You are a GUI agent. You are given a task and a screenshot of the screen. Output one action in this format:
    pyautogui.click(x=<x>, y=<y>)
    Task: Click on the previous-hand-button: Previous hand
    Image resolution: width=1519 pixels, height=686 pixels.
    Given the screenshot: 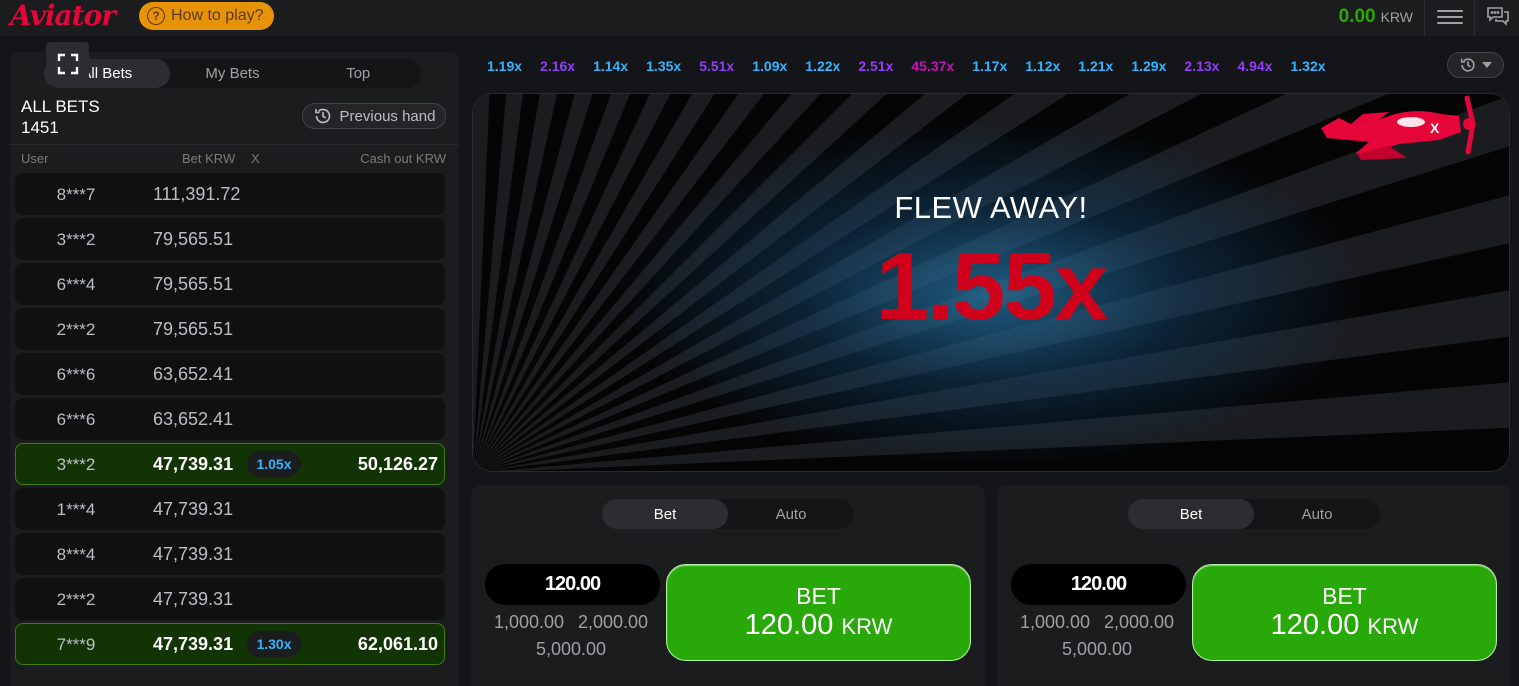 What is the action you would take?
    pyautogui.click(x=374, y=116)
    